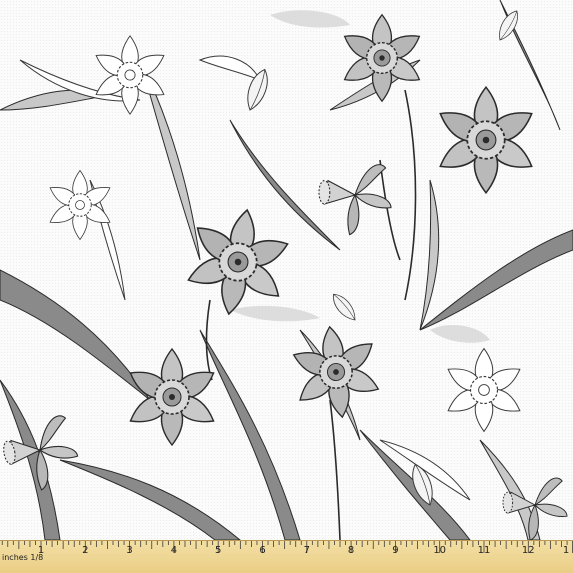 Image resolution: width=573 pixels, height=573 pixels. I want to click on ruler-number: 2, so click(85, 550).